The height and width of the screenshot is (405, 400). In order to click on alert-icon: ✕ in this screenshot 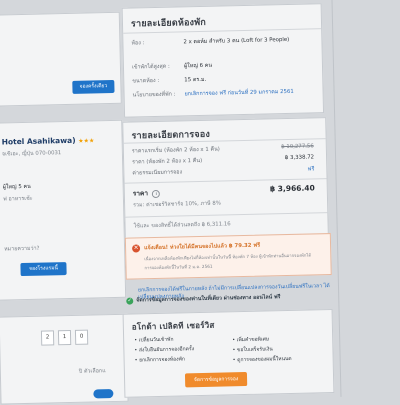, I will do `click(136, 248)`.